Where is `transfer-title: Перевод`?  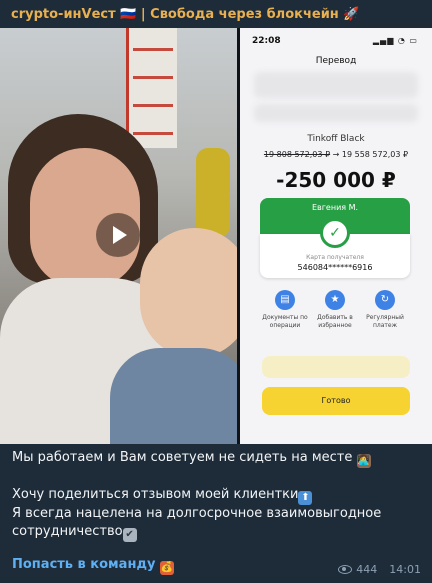
transfer-title: Перевод is located at coordinates (336, 61).